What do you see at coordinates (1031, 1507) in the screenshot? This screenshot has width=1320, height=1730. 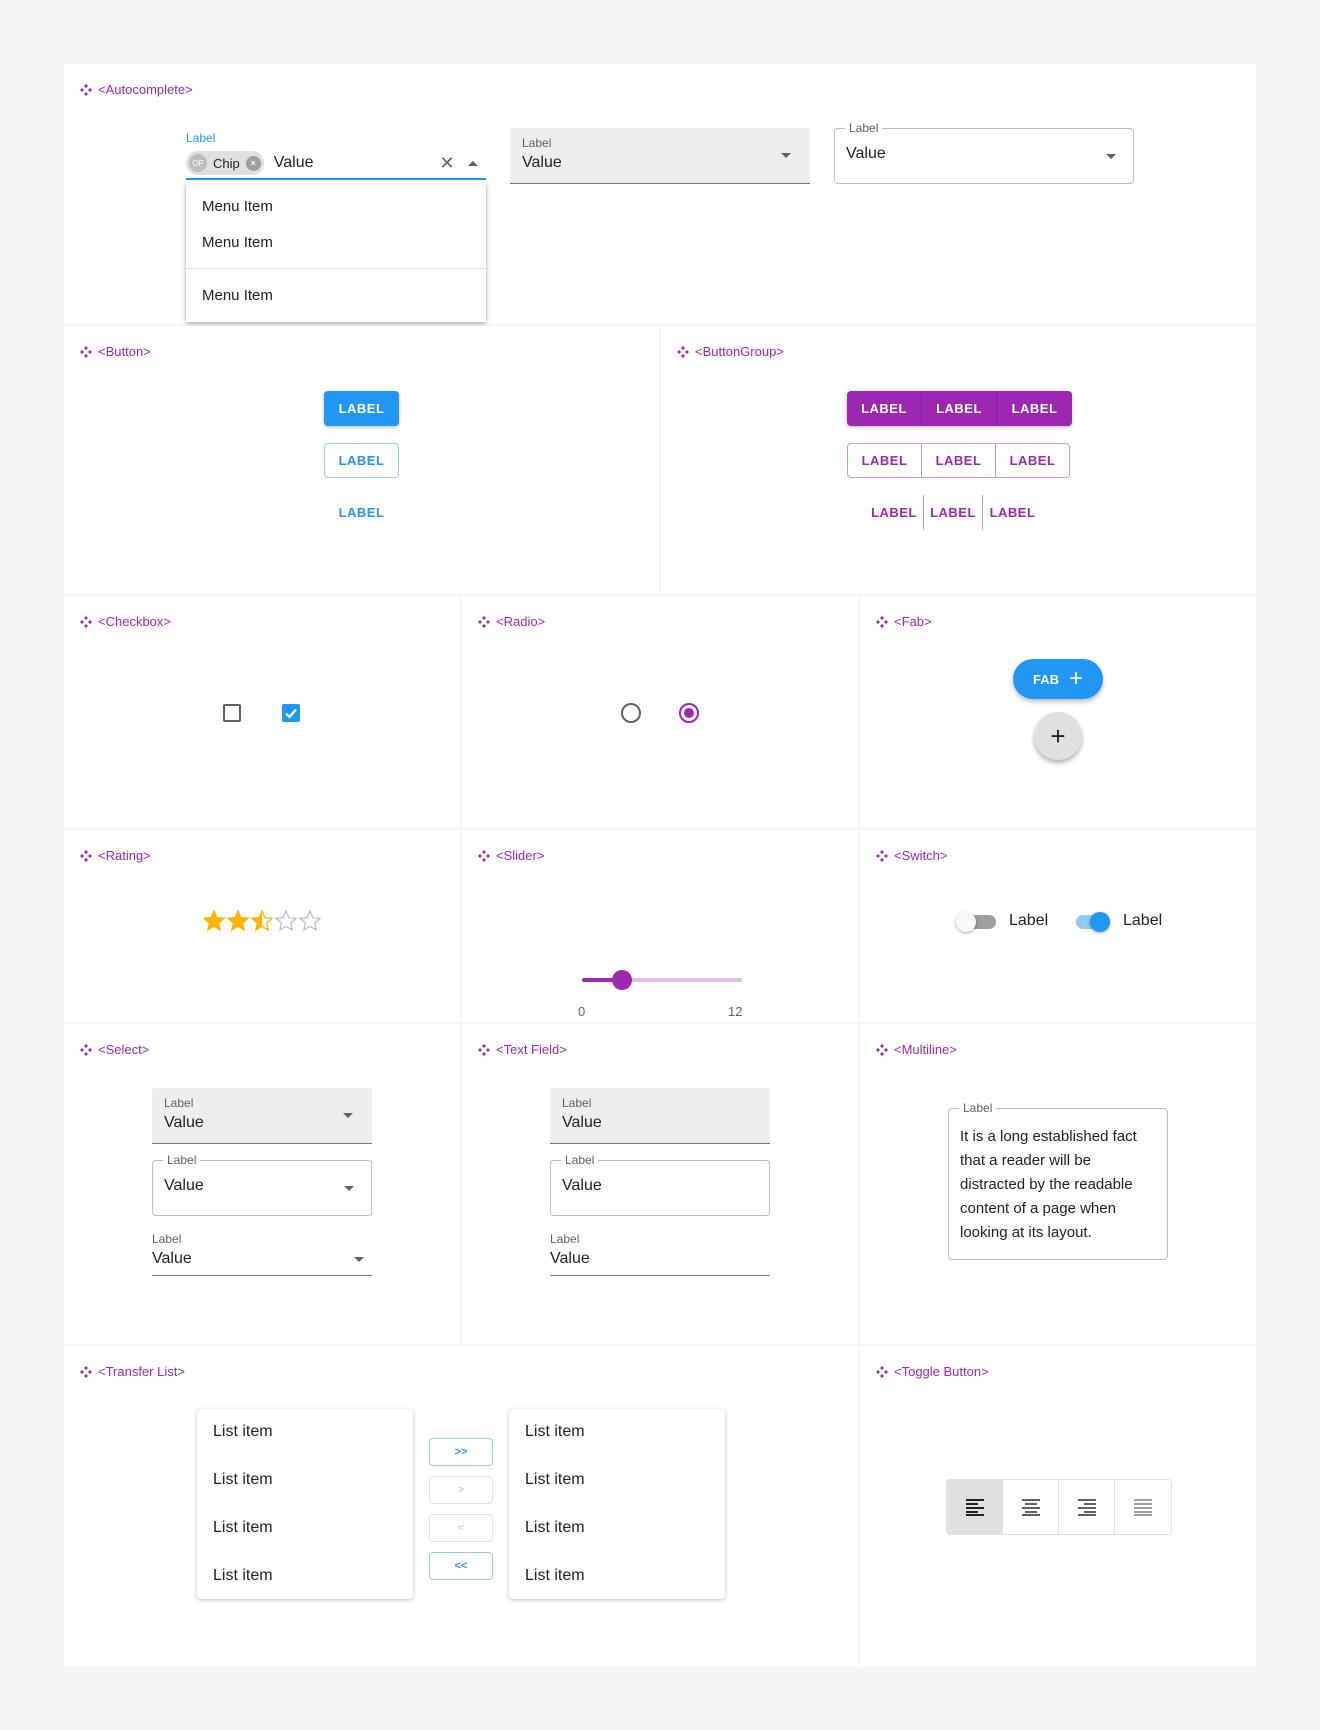 I see `toggle-align-center` at bounding box center [1031, 1507].